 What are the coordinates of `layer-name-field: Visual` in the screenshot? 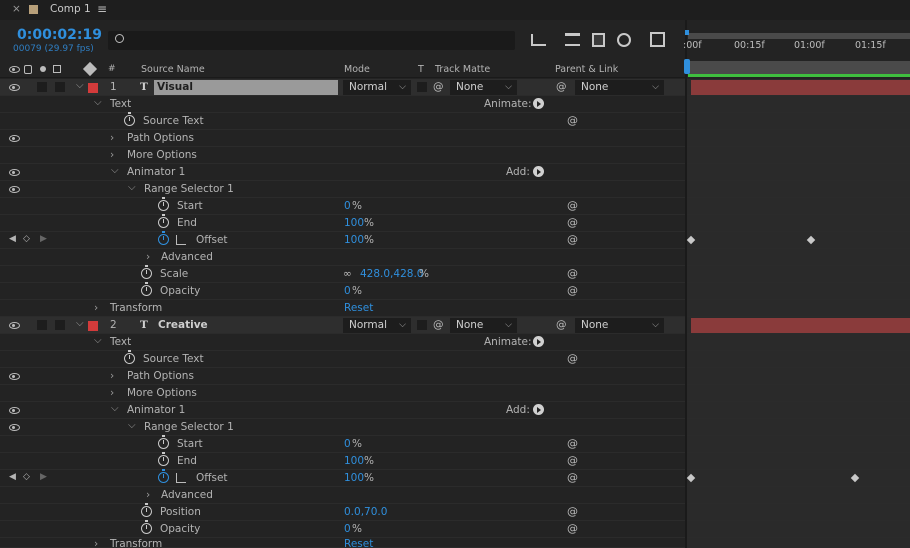 It's located at (246, 87).